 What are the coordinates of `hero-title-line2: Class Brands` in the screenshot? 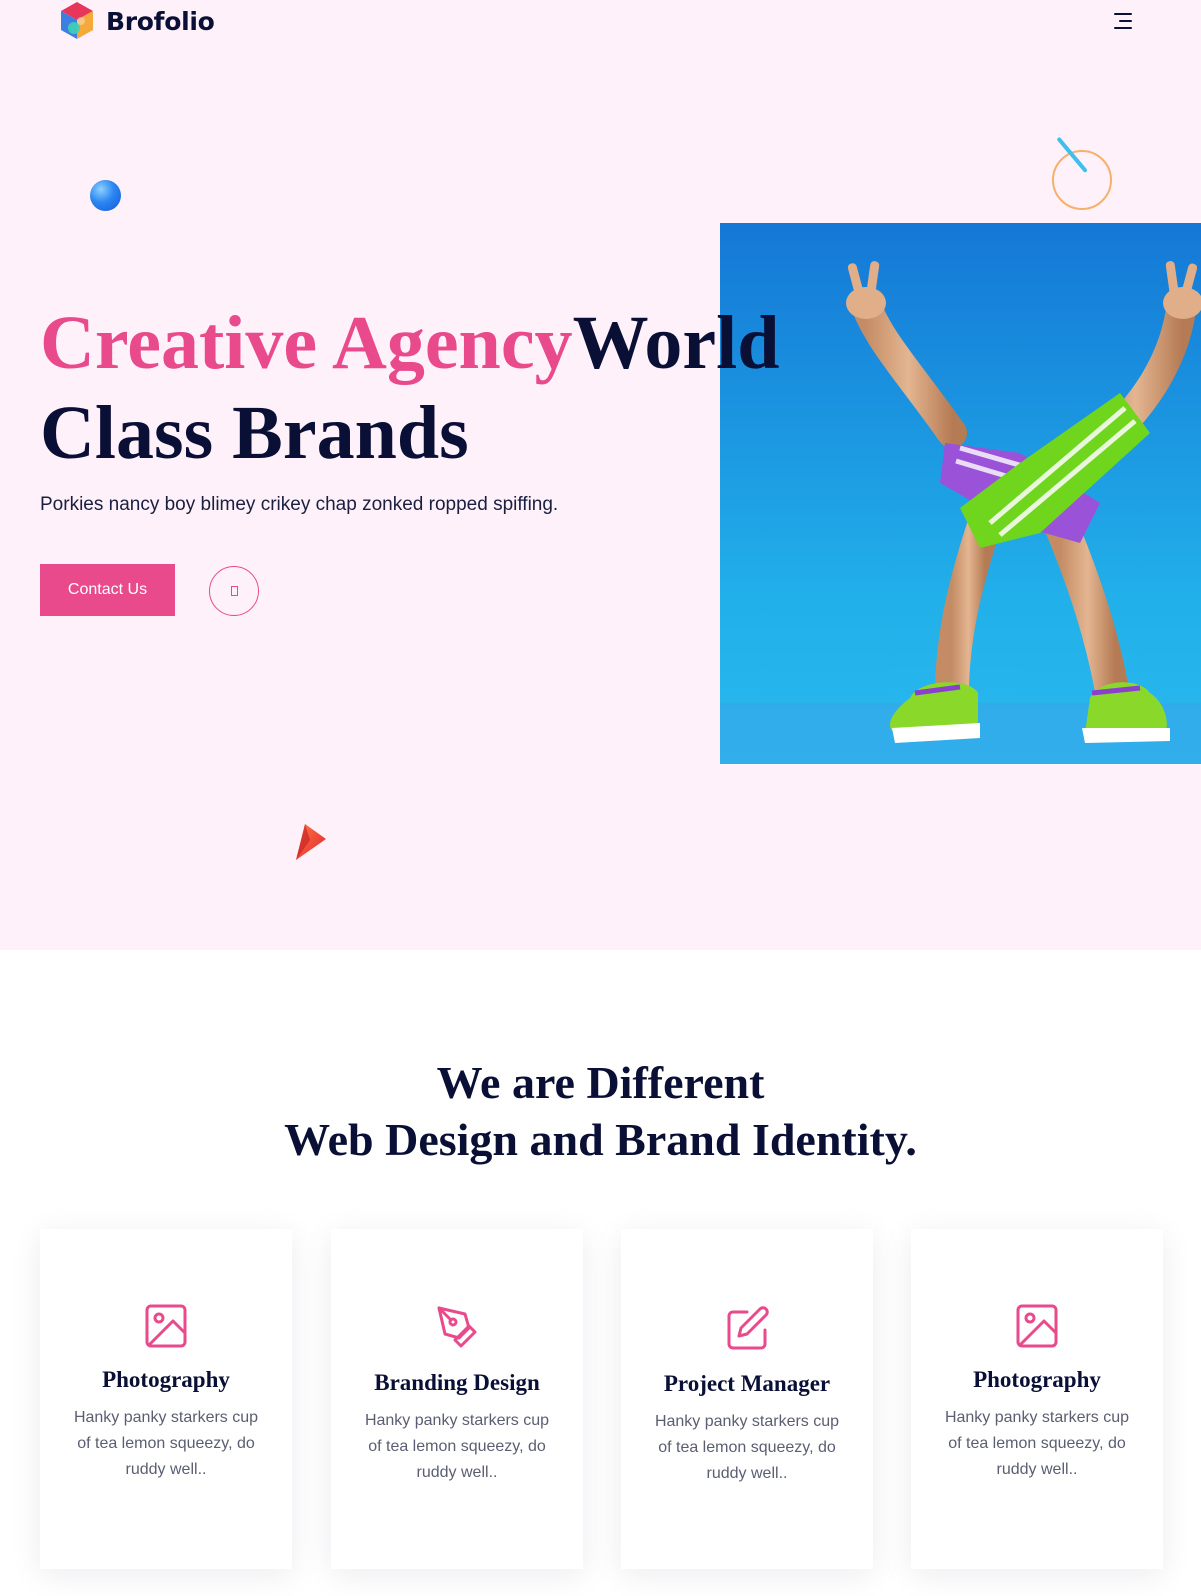 It's located at (254, 433).